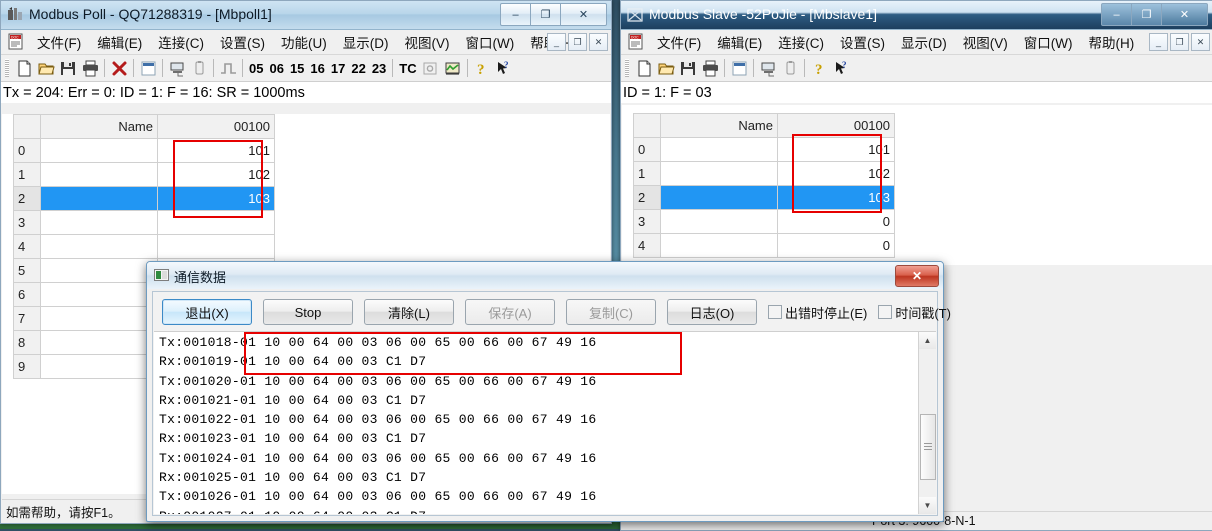  What do you see at coordinates (1048, 42) in the screenshot?
I see `slave-menu-window: 窗口(W)` at bounding box center [1048, 42].